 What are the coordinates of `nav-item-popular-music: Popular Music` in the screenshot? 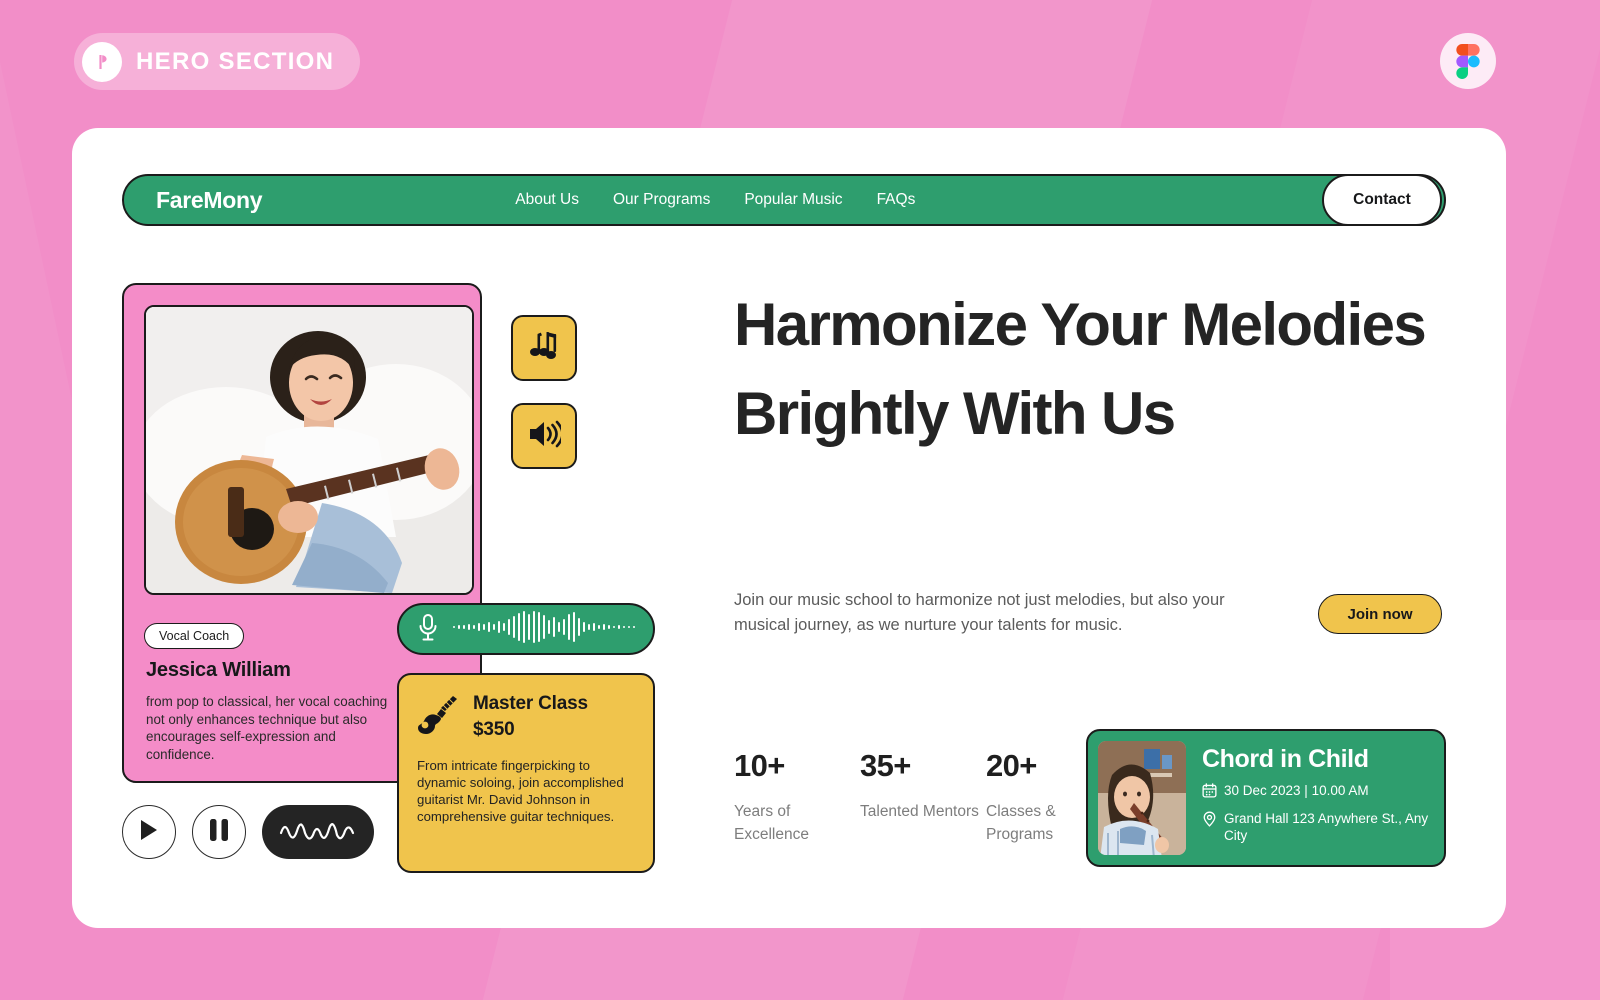 It's located at (793, 200).